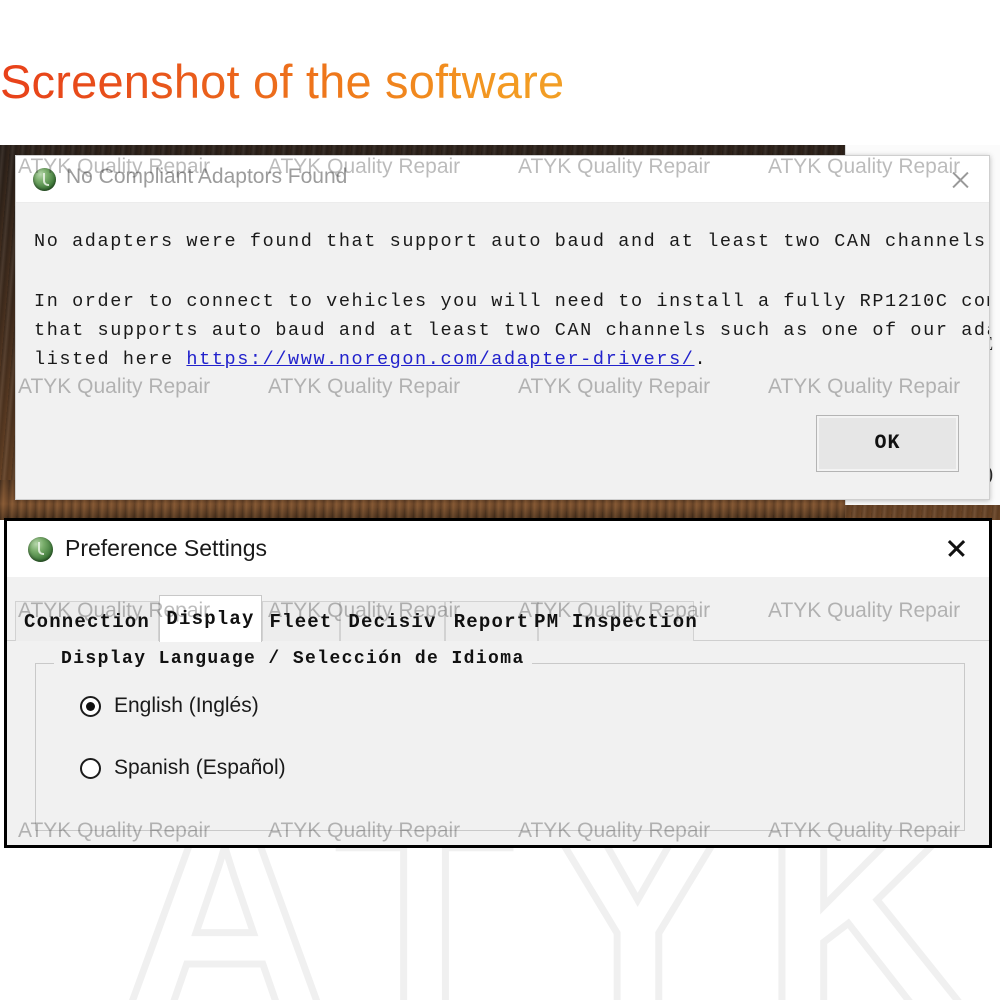 The width and height of the screenshot is (1000, 1000). Describe the element at coordinates (440, 359) in the screenshot. I see `adapter-drivers-link: https://www.noregon.com/adapter-drivers/` at that location.